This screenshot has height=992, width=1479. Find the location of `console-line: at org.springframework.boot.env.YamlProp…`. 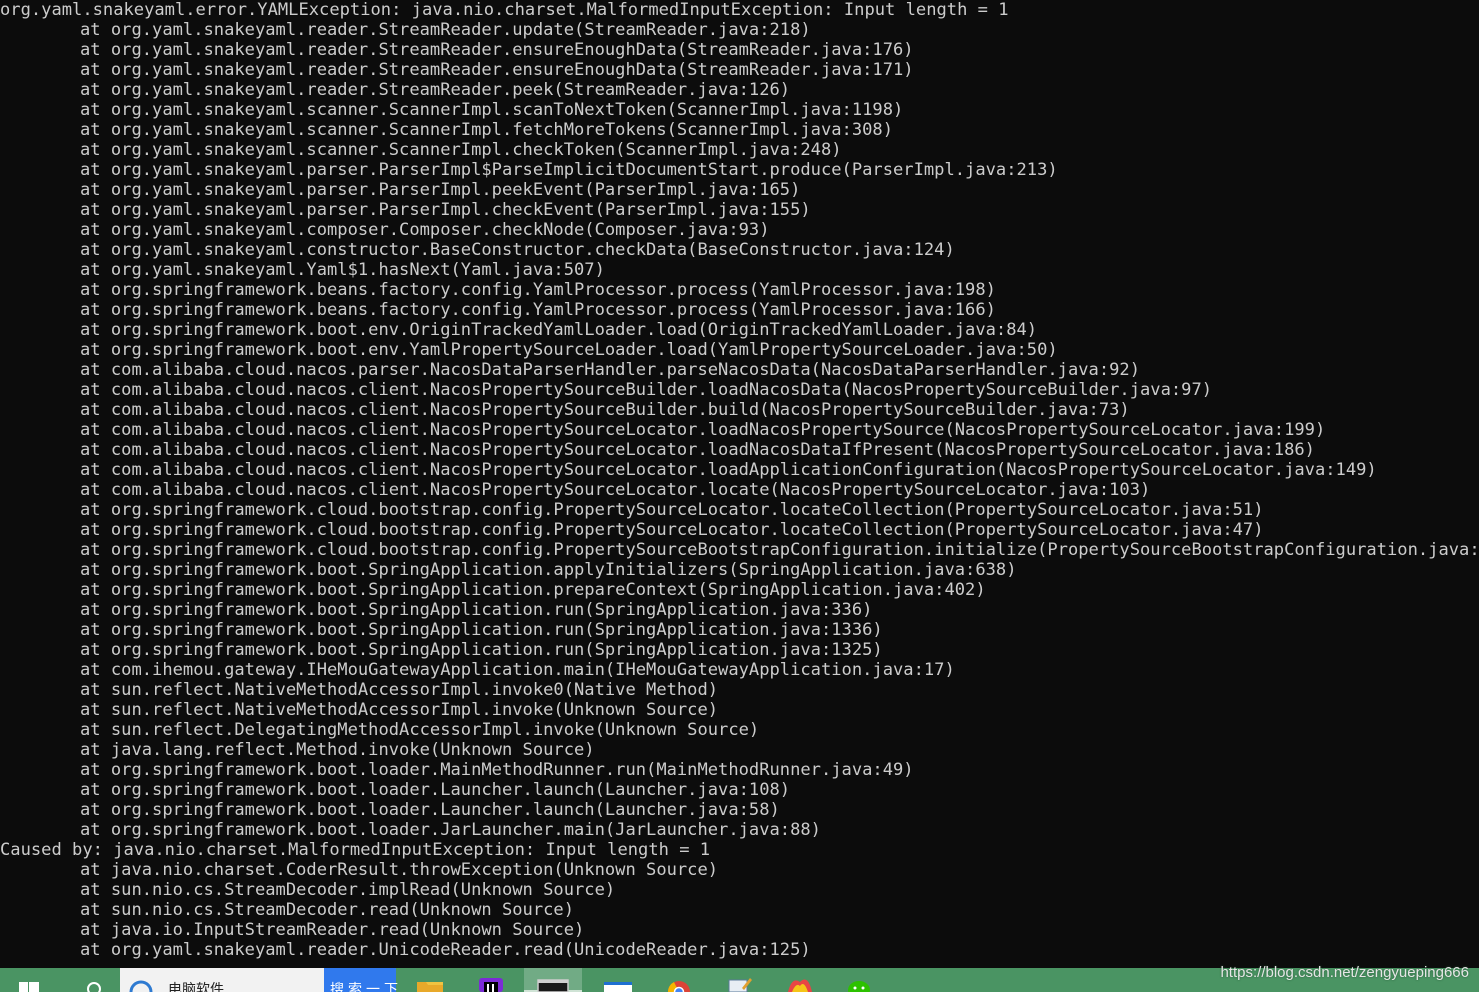

console-line: at org.springframework.boot.env.YamlProp… is located at coordinates (569, 350).